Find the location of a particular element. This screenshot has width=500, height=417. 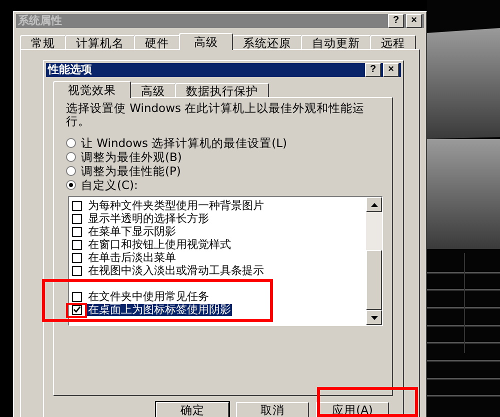

scroll-down-button is located at coordinates (374, 317).